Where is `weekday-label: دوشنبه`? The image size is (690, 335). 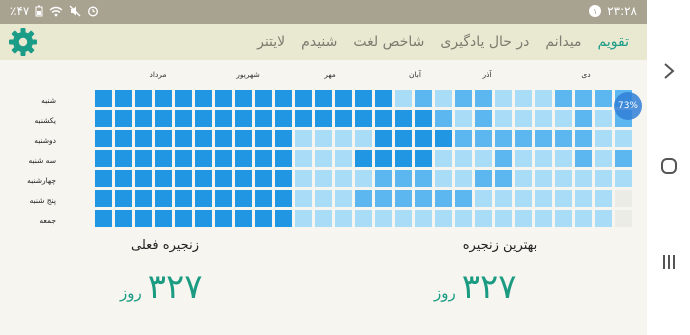
weekday-label: دوشنبه is located at coordinates (45, 140).